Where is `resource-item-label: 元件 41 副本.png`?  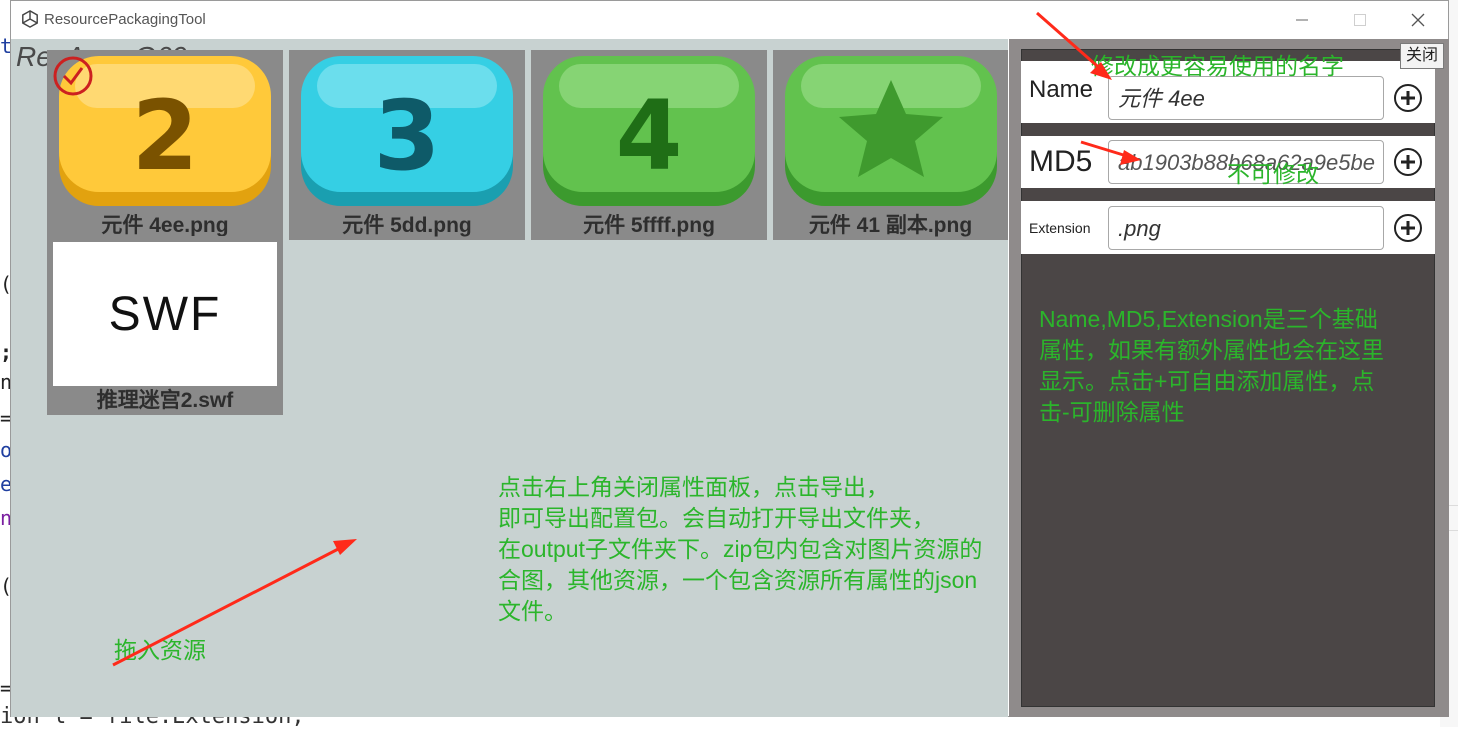 resource-item-label: 元件 41 副本.png is located at coordinates (890, 225).